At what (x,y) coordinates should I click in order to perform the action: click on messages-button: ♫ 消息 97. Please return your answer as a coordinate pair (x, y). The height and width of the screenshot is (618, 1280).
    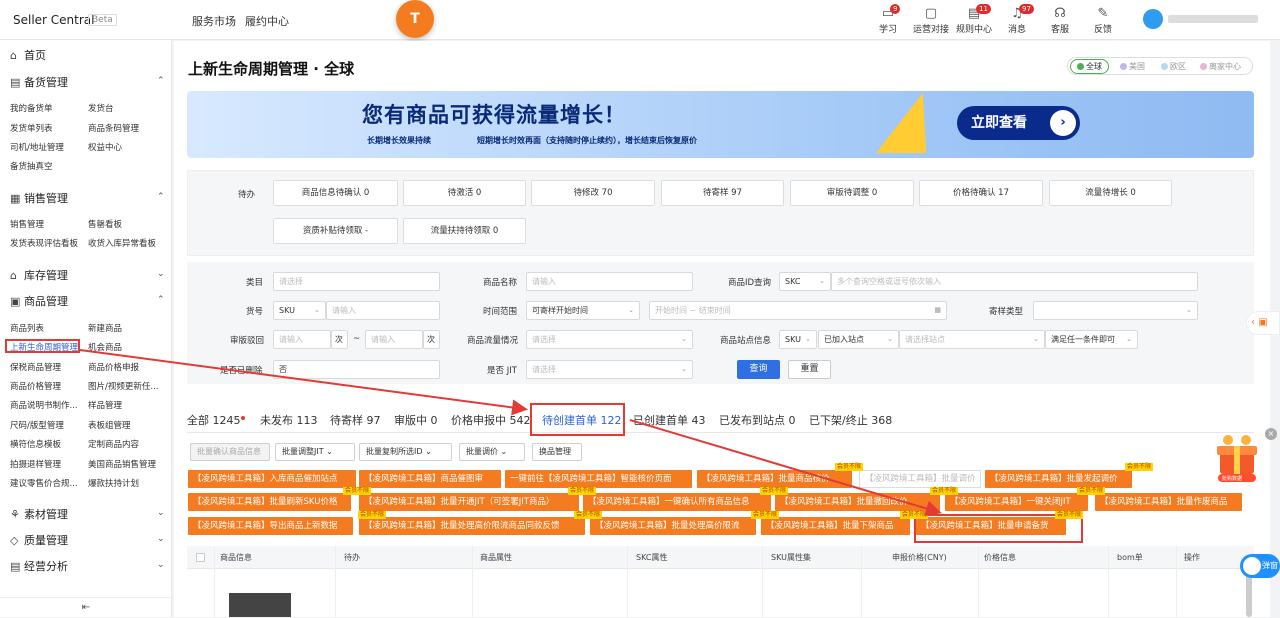
    Looking at the image, I should click on (1017, 19).